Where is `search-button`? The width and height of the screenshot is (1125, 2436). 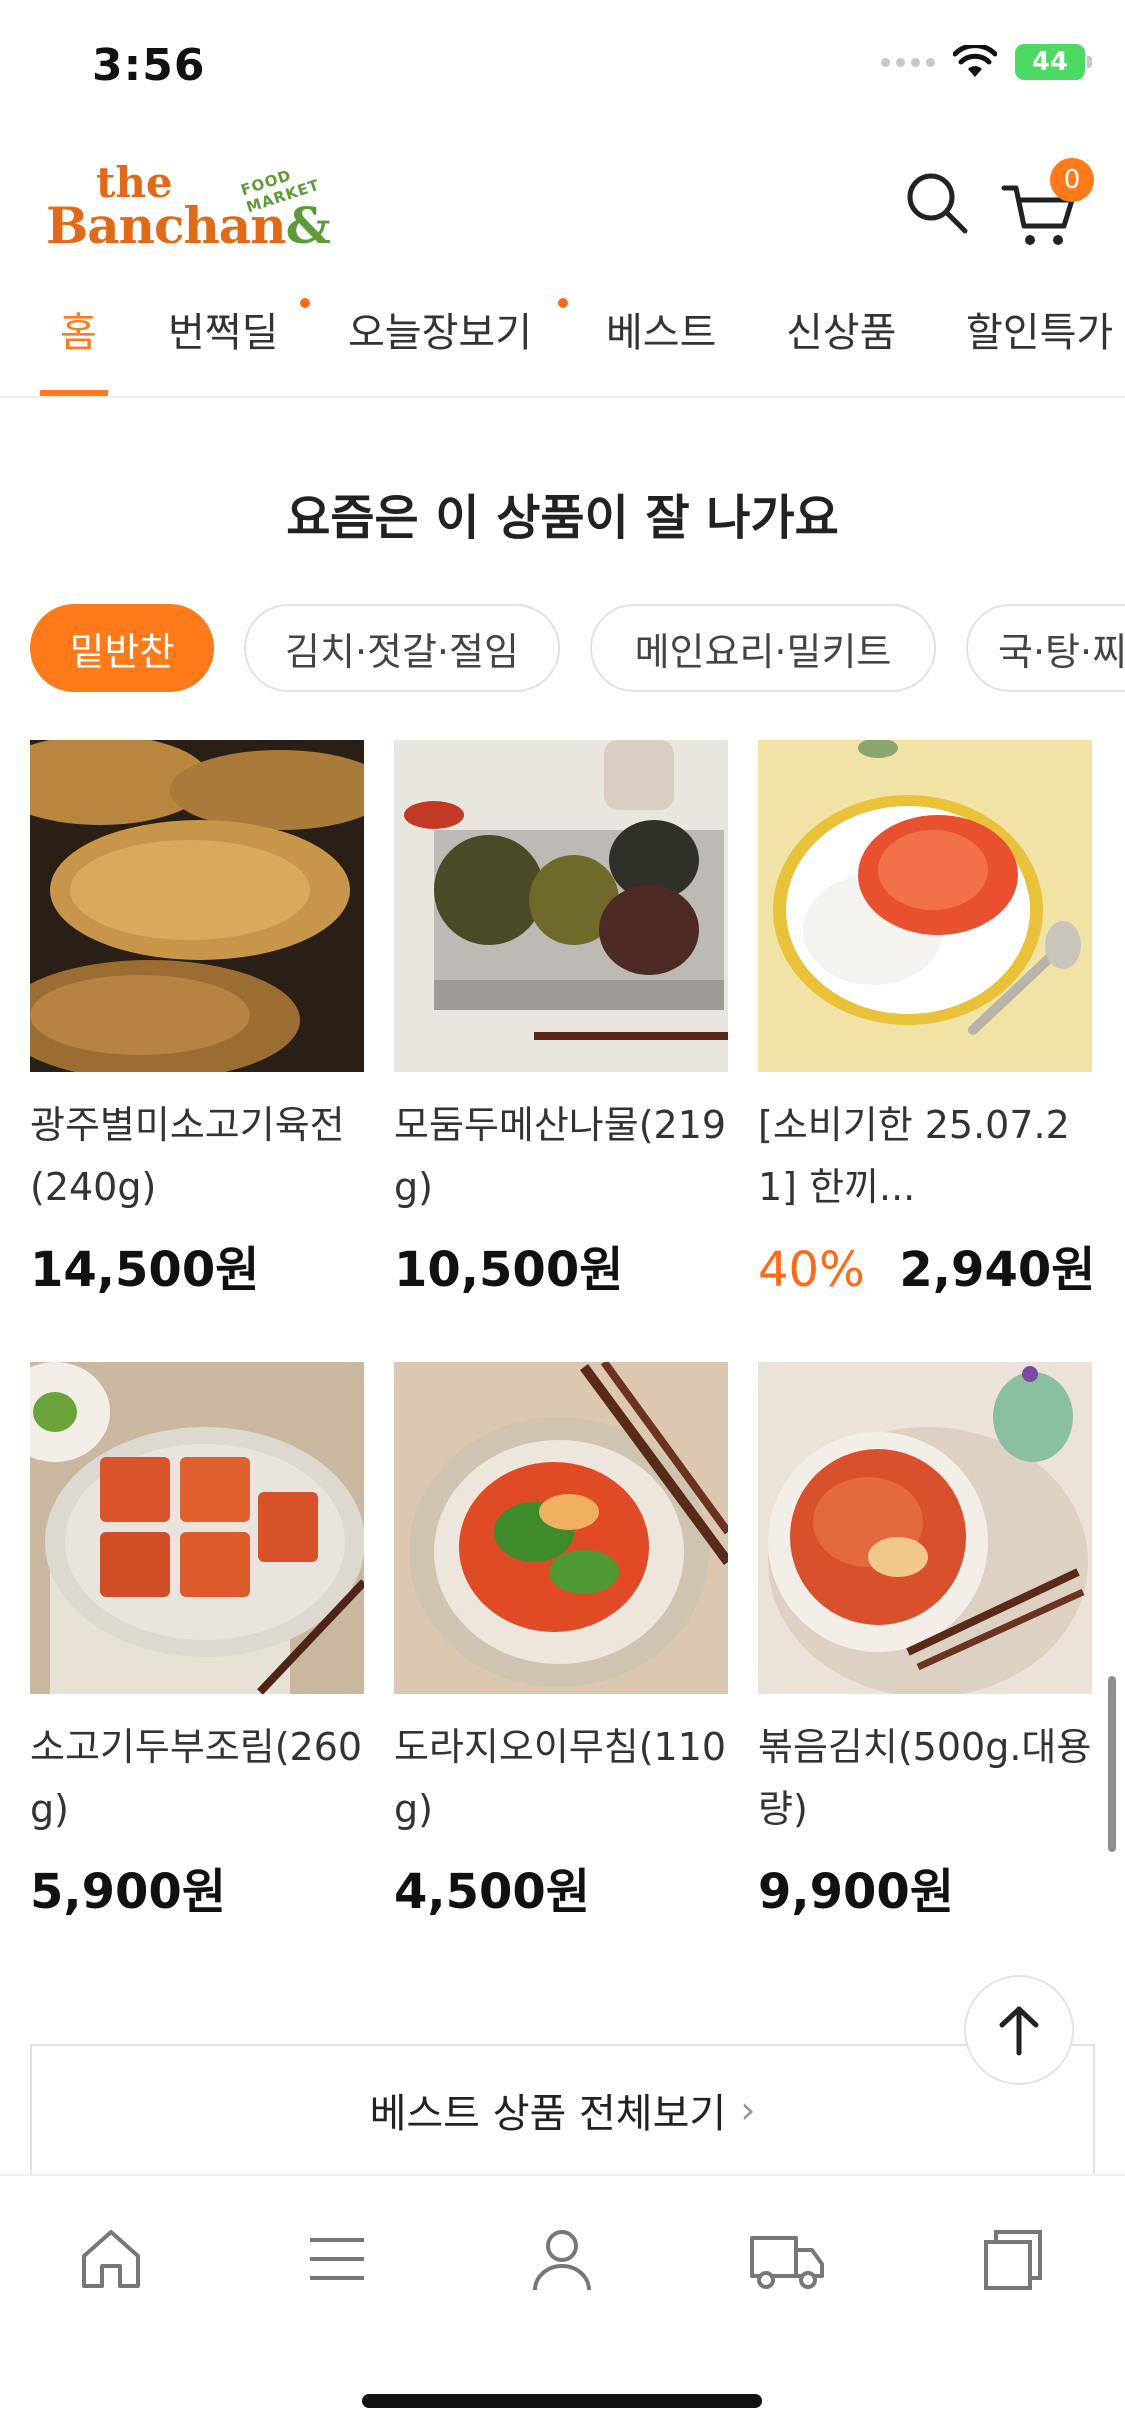 search-button is located at coordinates (937, 203).